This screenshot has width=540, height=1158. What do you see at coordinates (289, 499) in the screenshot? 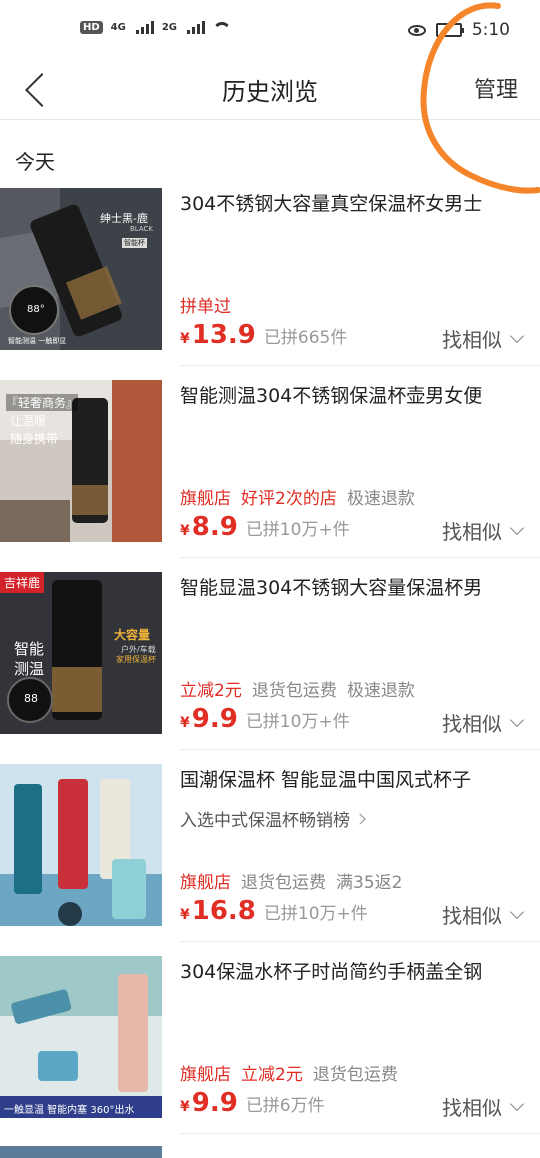
I see `tag: 好评2次的店` at bounding box center [289, 499].